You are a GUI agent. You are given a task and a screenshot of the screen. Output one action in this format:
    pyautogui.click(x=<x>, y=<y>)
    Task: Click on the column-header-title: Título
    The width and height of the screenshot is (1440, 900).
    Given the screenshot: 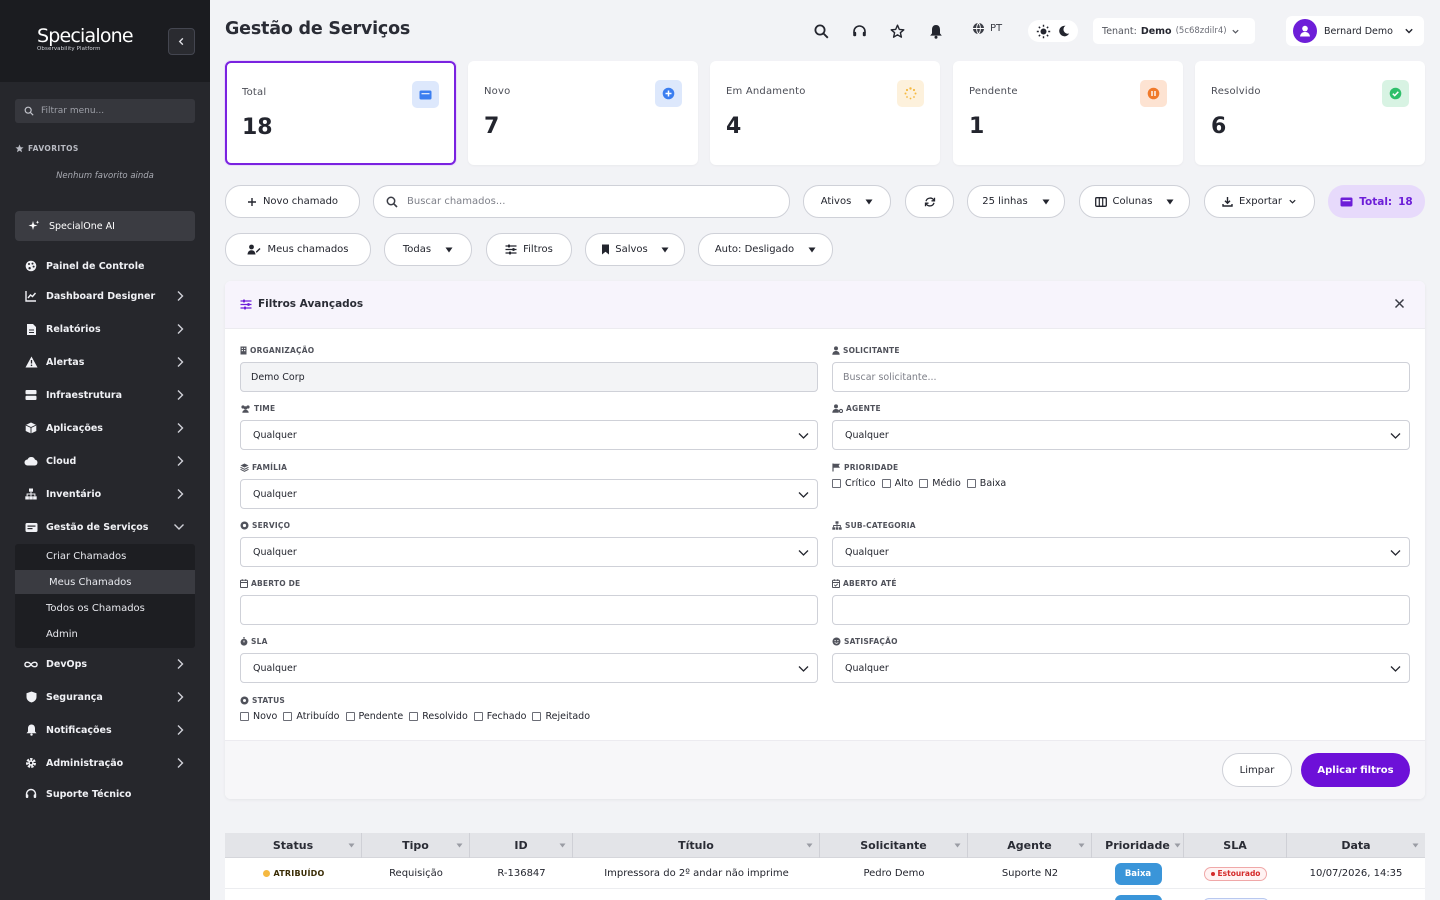 What is the action you would take?
    pyautogui.click(x=696, y=845)
    